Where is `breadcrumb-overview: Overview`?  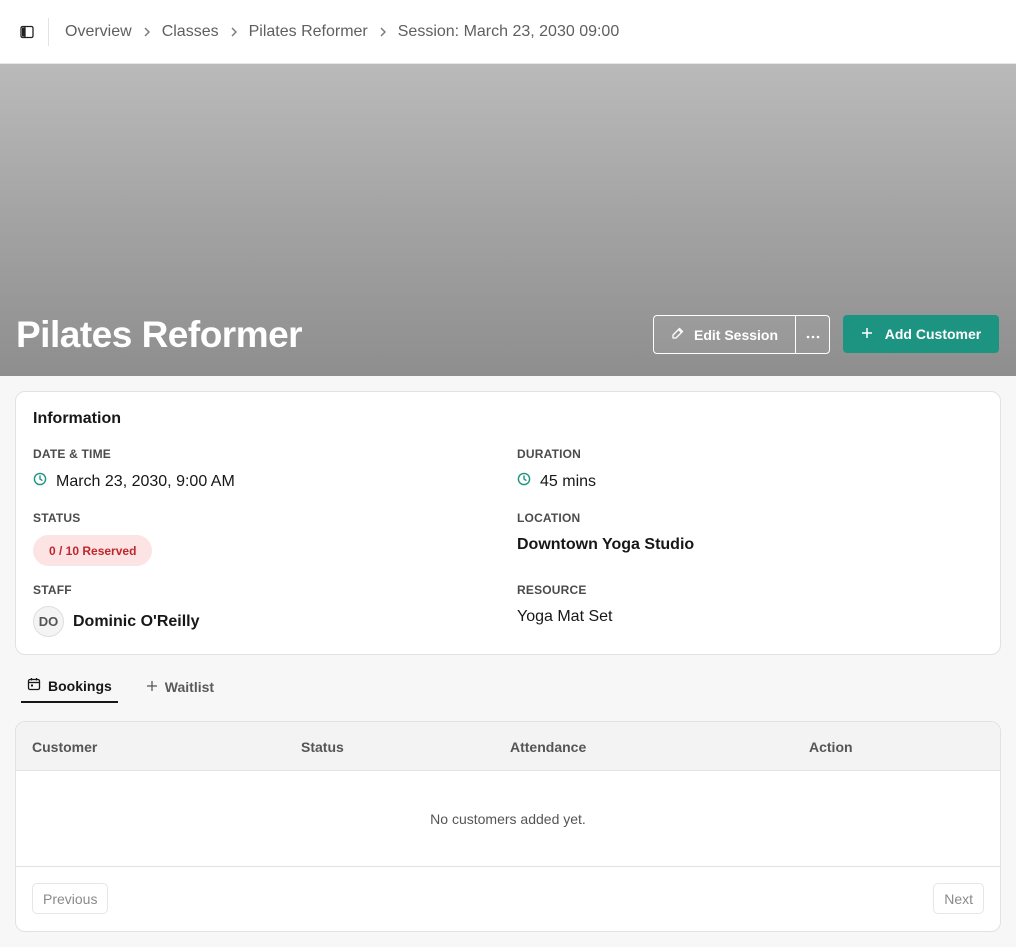
breadcrumb-overview: Overview is located at coordinates (98, 32).